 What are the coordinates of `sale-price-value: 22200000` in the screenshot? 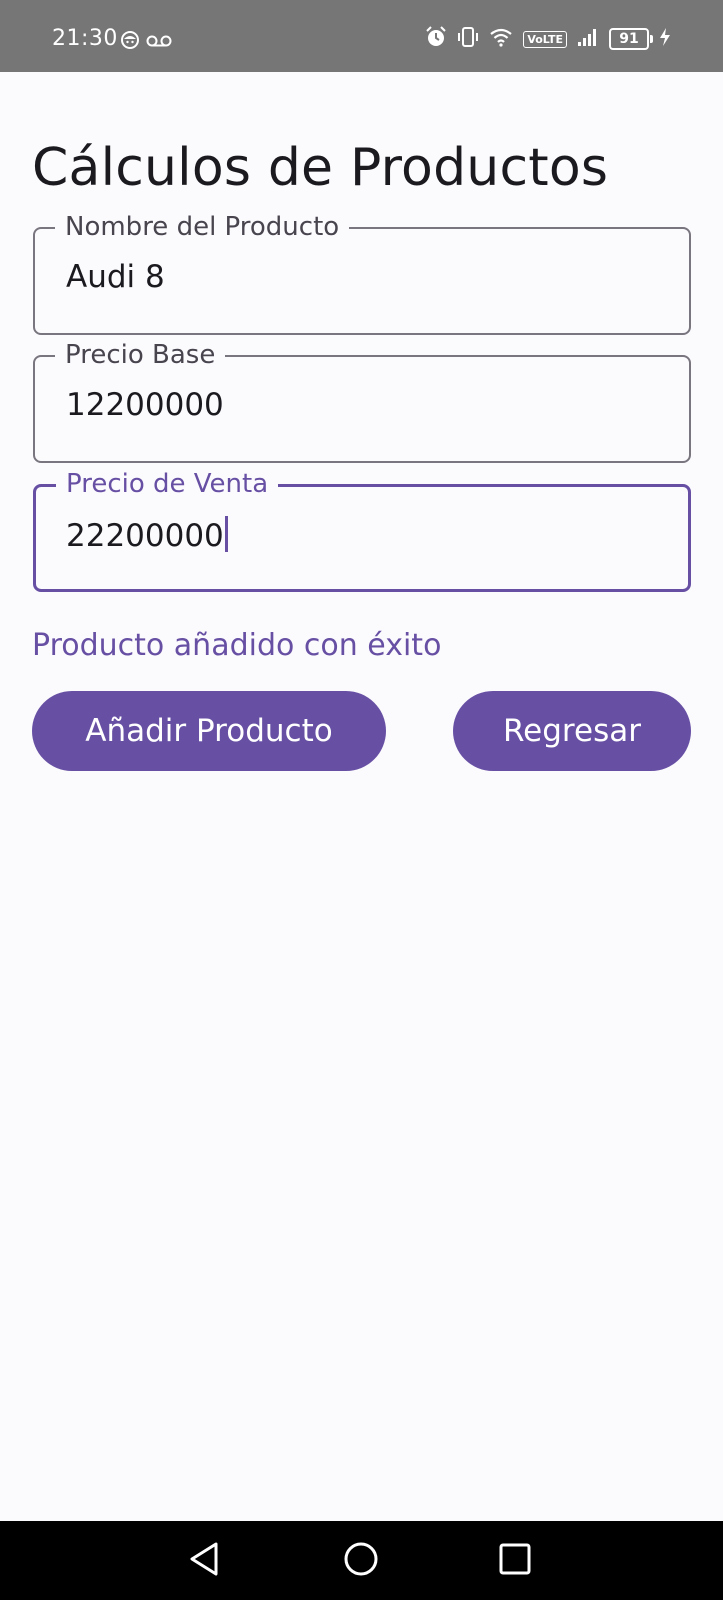 It's located at (145, 536).